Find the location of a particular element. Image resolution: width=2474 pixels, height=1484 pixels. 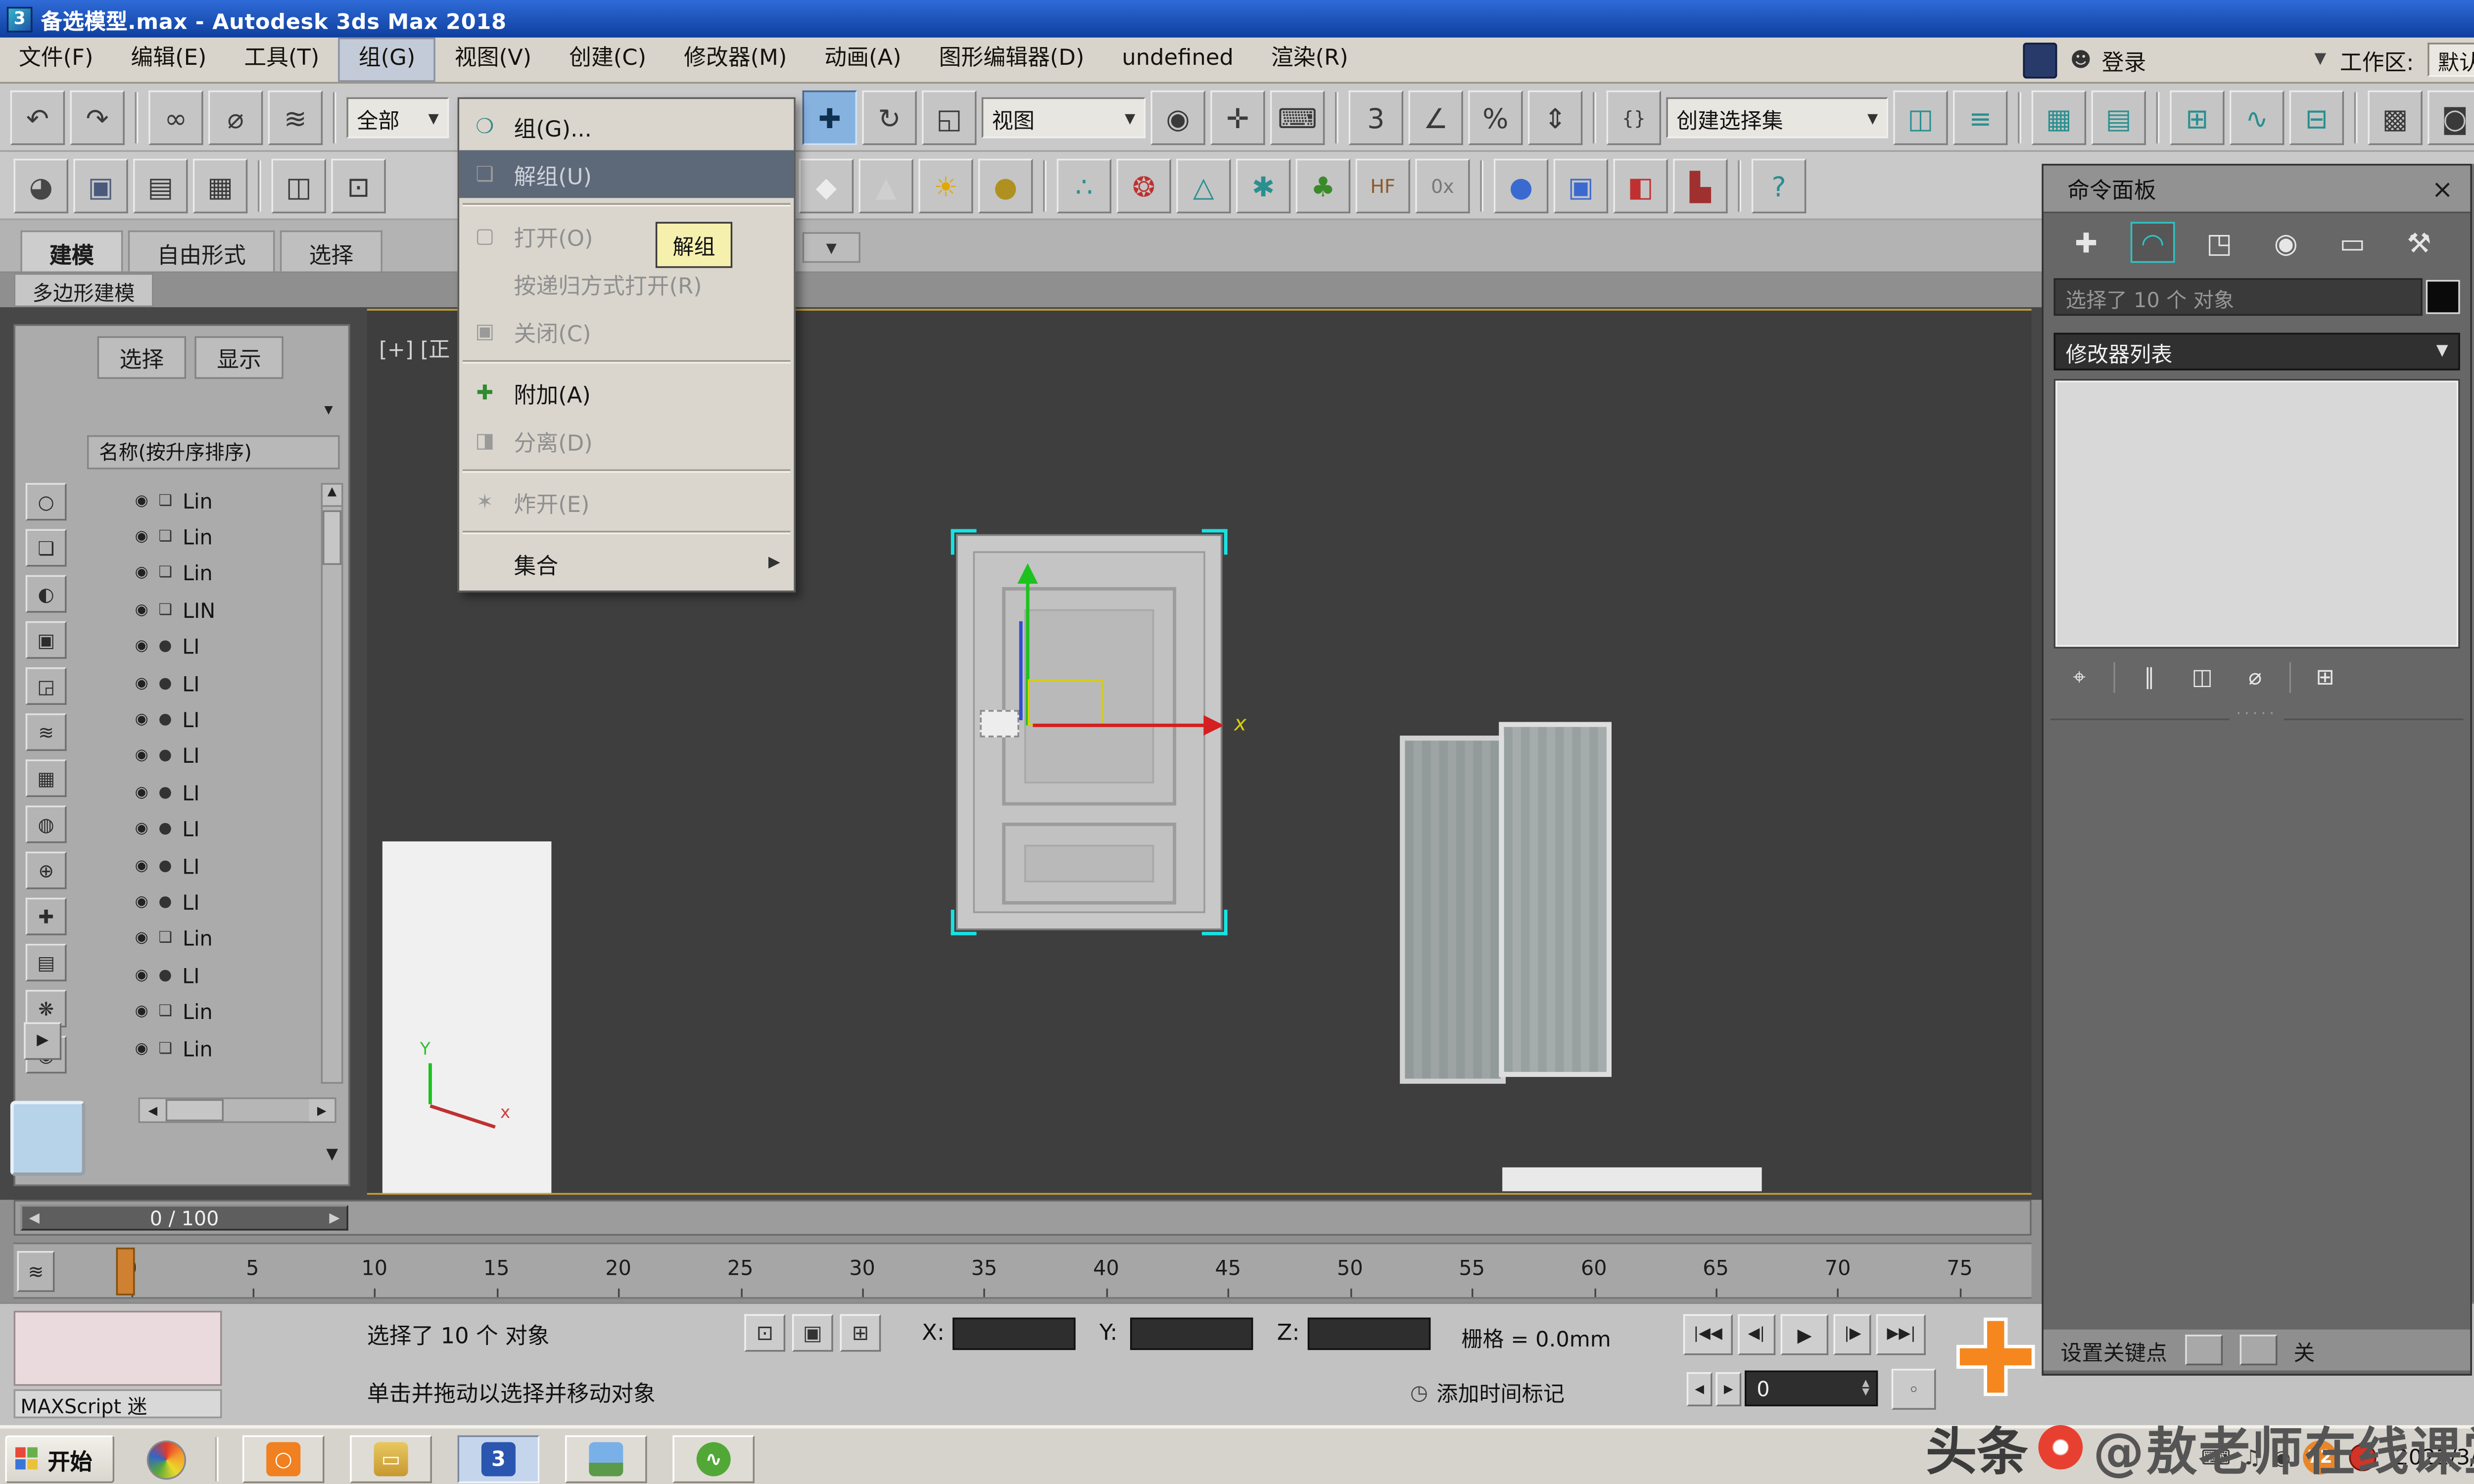

remove-modifier-button: ⌀ is located at coordinates (2255, 677).